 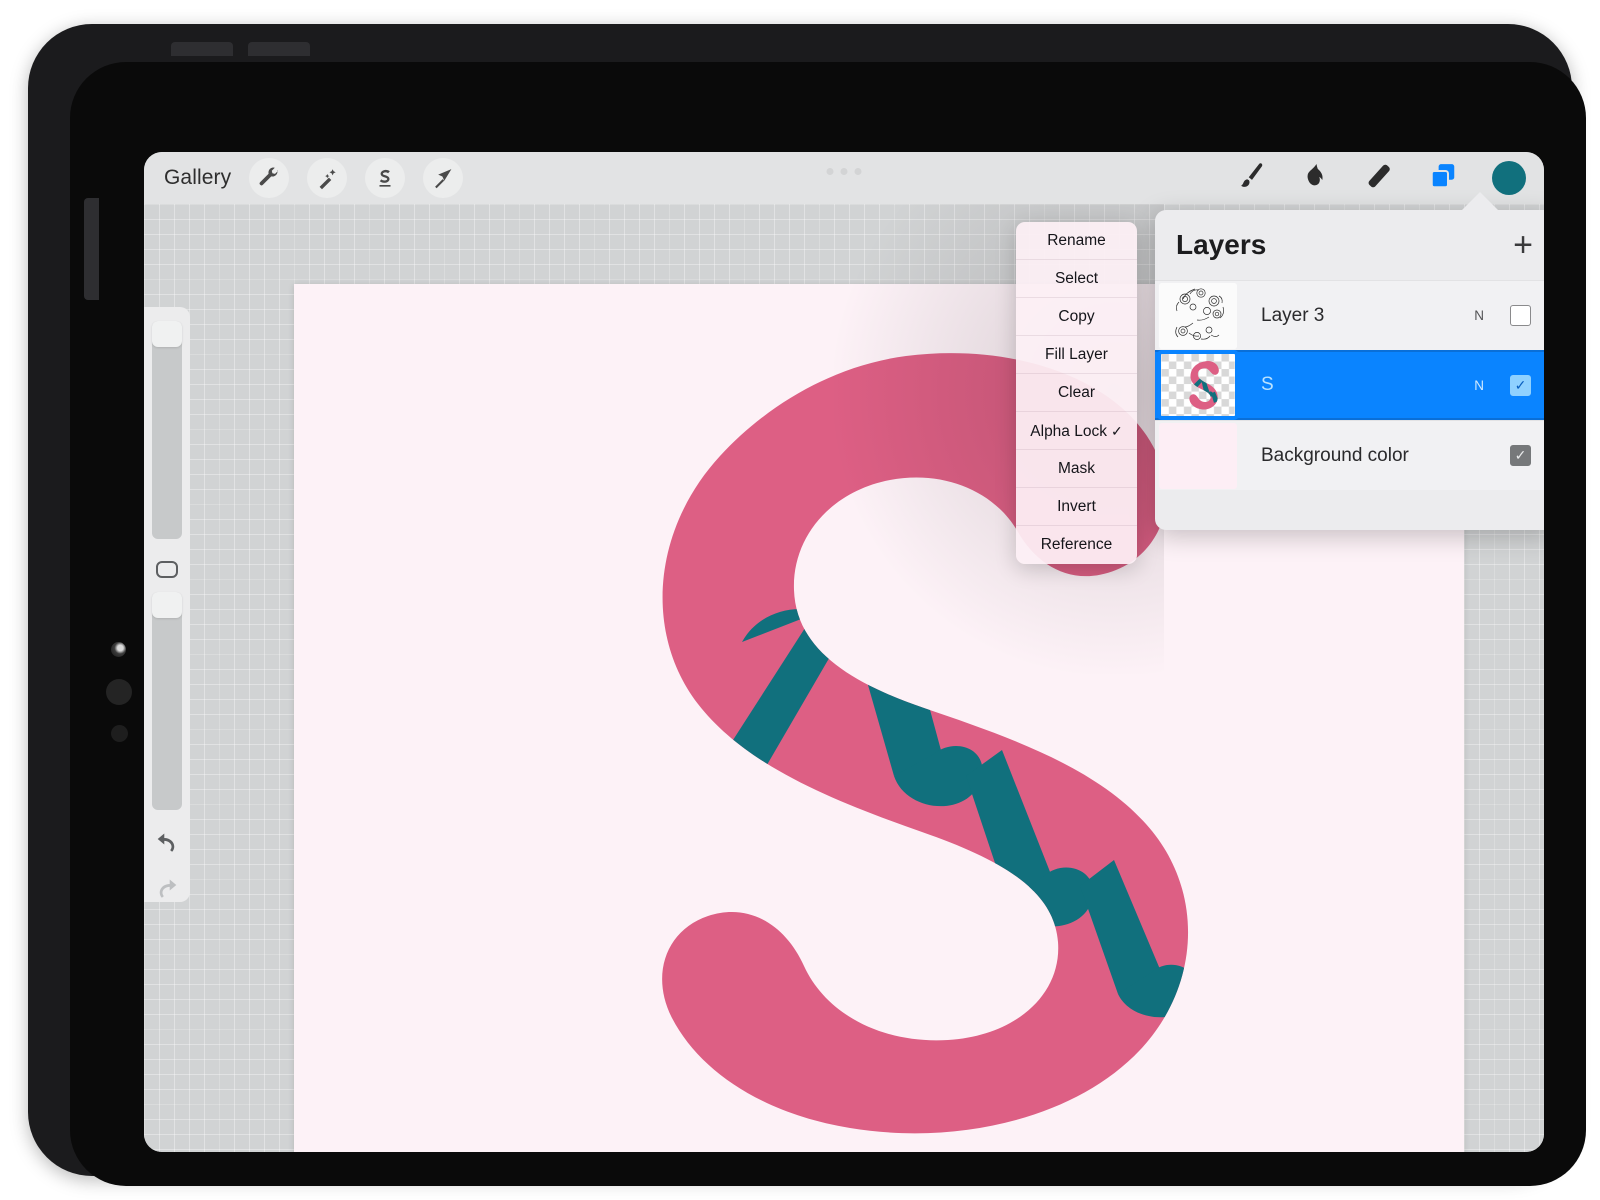 What do you see at coordinates (385, 178) in the screenshot?
I see `selection-s-icon` at bounding box center [385, 178].